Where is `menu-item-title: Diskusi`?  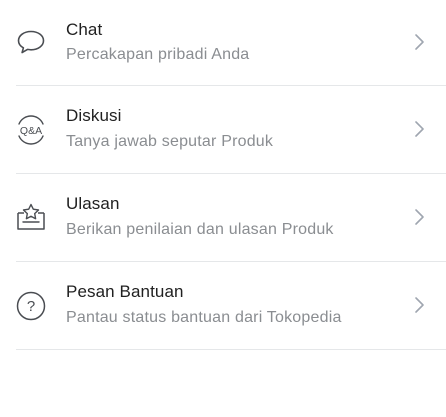
menu-item-title: Diskusi is located at coordinates (94, 115).